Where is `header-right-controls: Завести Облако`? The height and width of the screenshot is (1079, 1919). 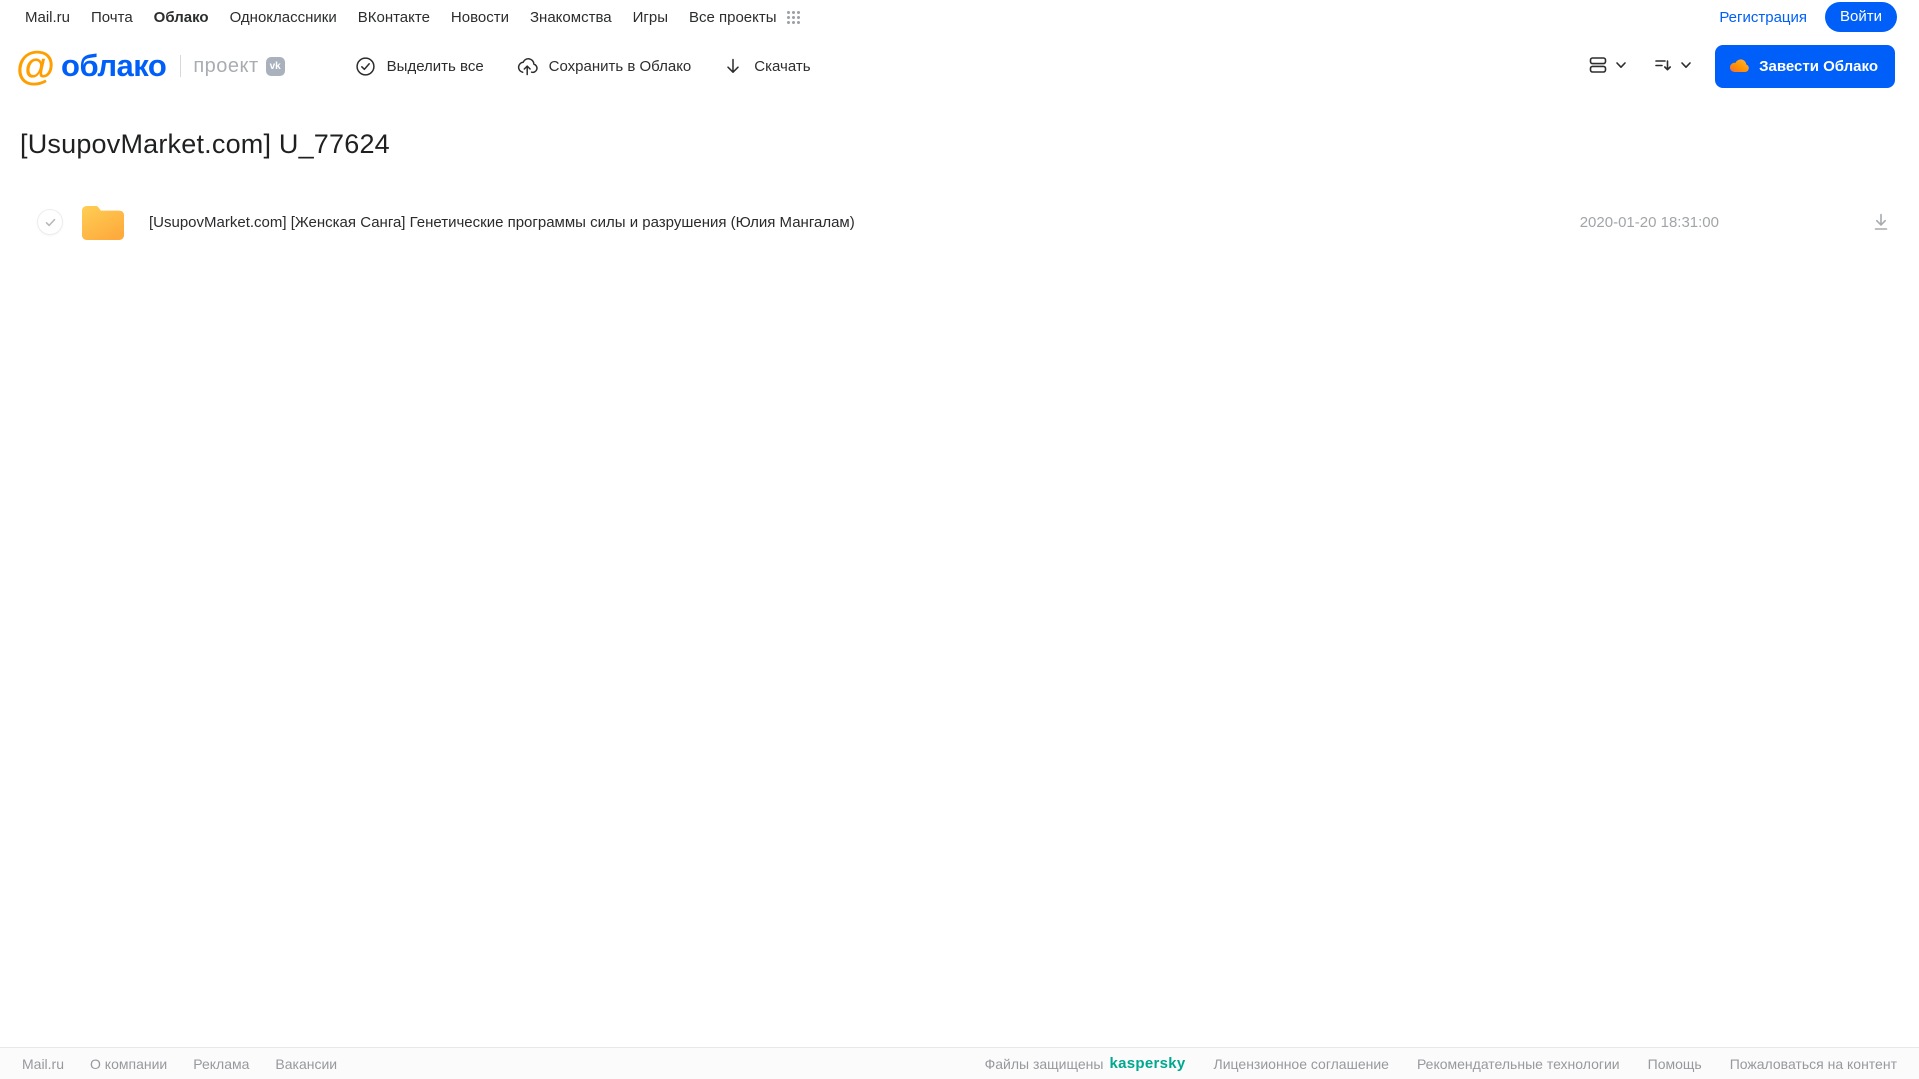 header-right-controls: Завести Облако is located at coordinates (1740, 66).